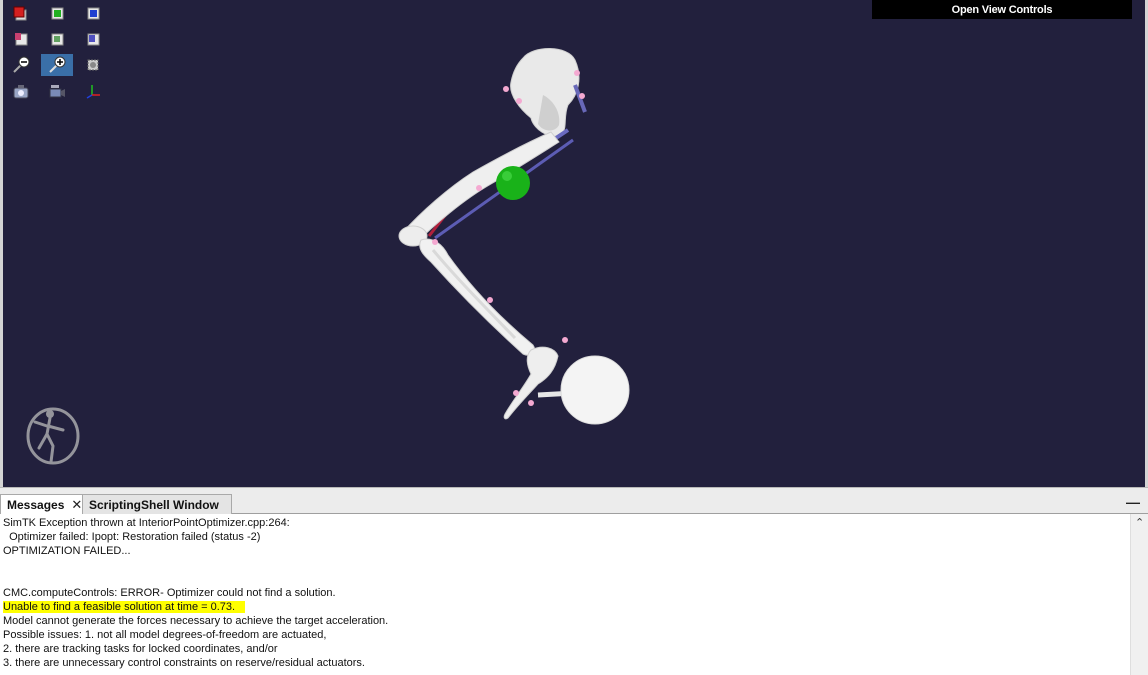 This screenshot has width=1148, height=675. Describe the element at coordinates (93, 39) in the screenshot. I see `view-bottom-icon` at that location.